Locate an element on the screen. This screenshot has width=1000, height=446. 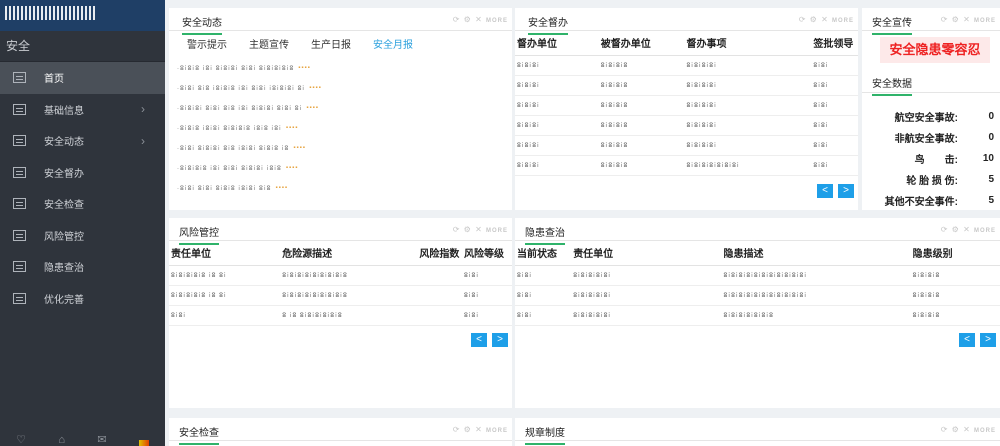
news-tab: 安全月报 is located at coordinates (393, 43).